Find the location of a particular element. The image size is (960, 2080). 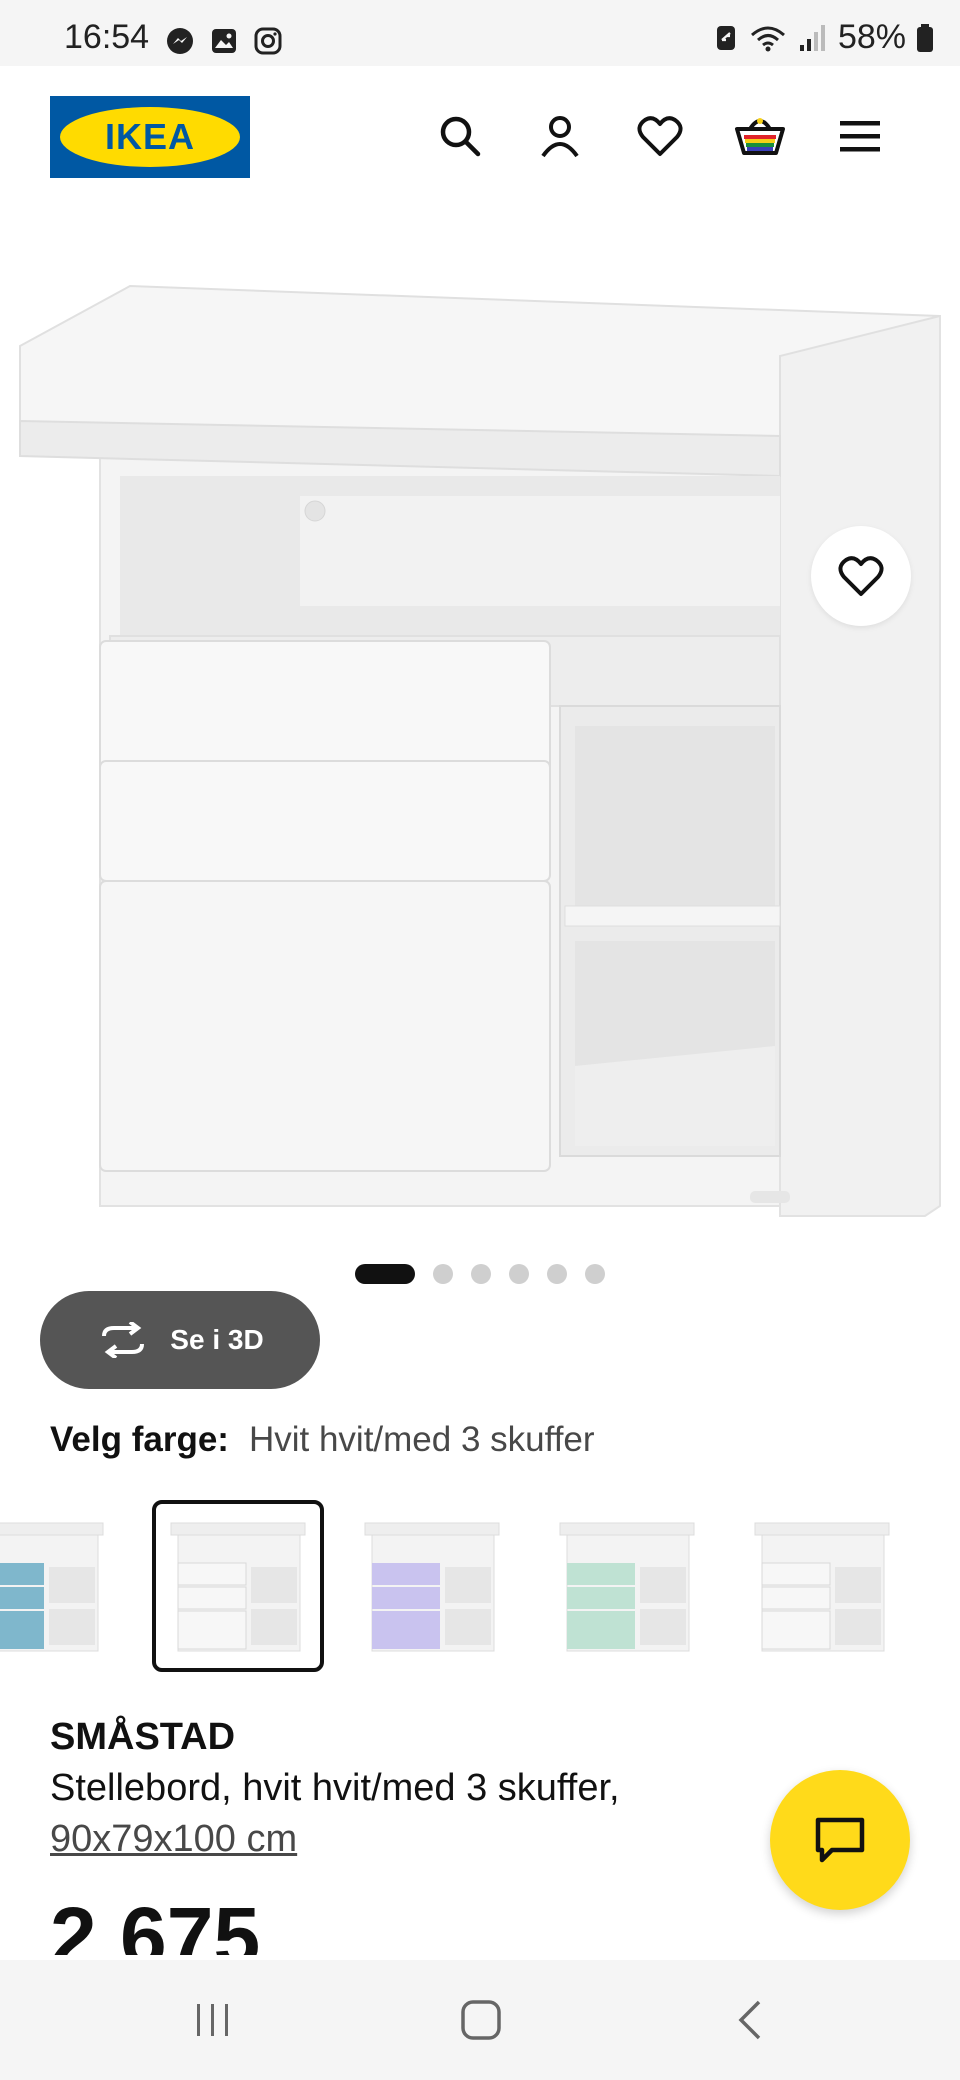

recent-apps-icon is located at coordinates (212, 2020).